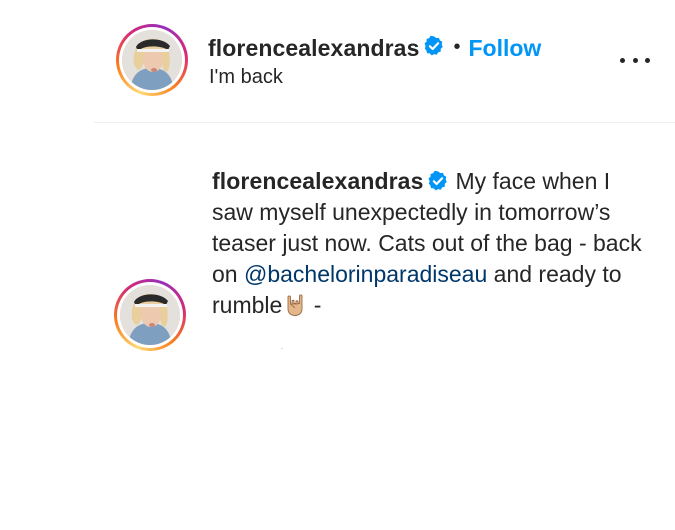 This screenshot has height=530, width=675. I want to click on more-options-icon, so click(635, 60).